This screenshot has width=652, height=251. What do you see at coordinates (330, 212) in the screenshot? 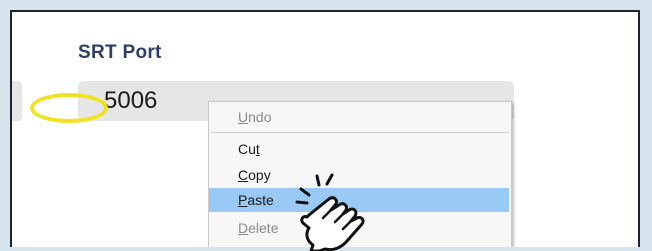
I see `hand-pointer-icon` at bounding box center [330, 212].